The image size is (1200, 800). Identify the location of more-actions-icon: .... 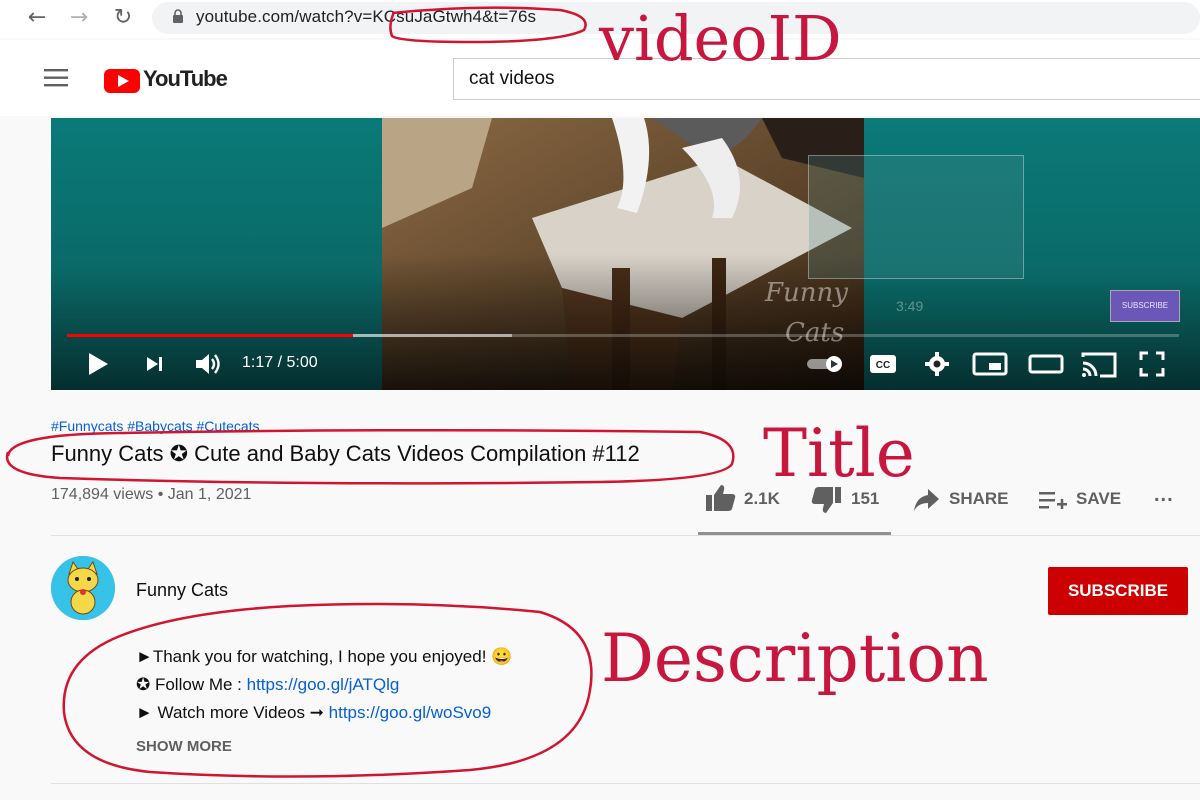
(1164, 495).